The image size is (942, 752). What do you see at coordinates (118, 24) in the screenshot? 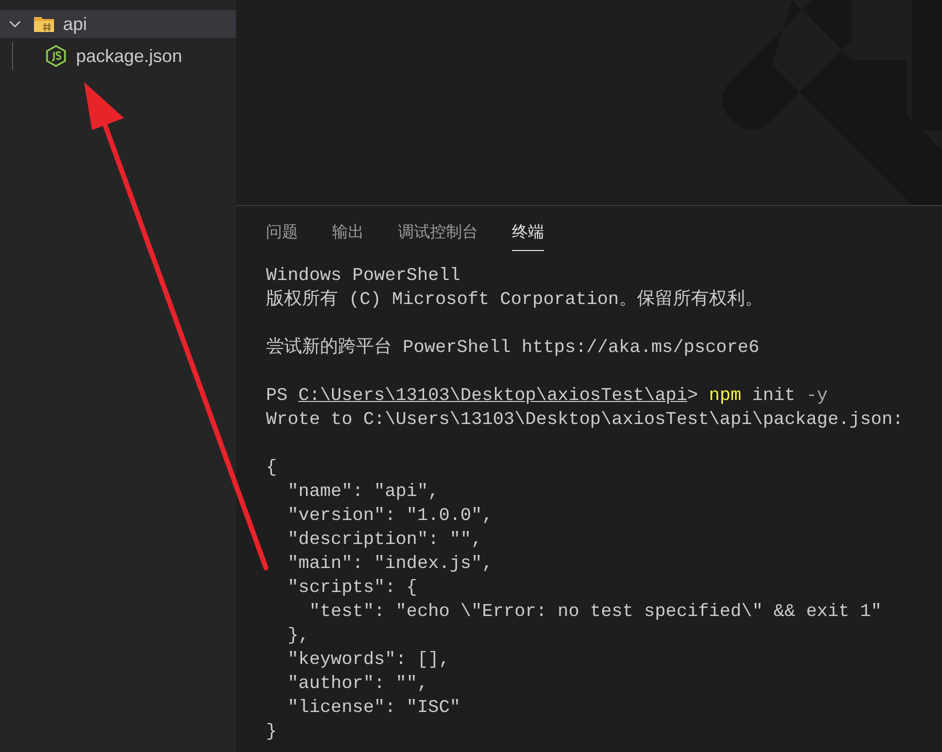
I see `folder-item: api` at bounding box center [118, 24].